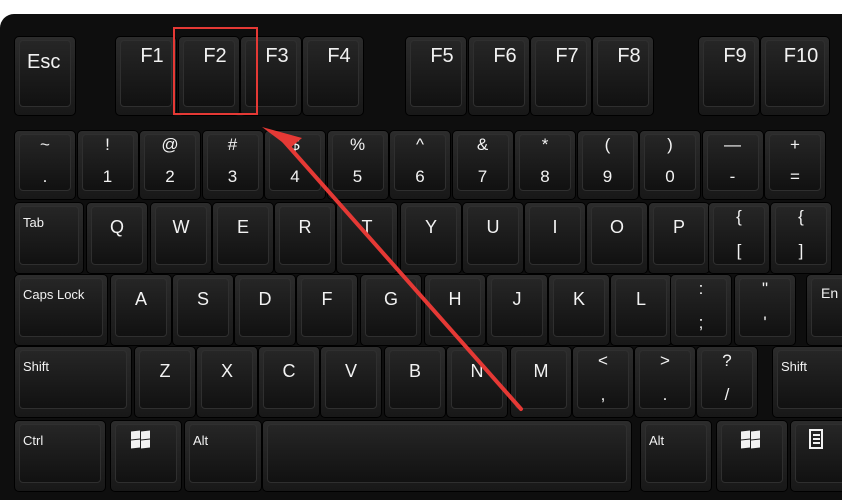 Image resolution: width=842 pixels, height=500 pixels. What do you see at coordinates (282, 137) in the screenshot?
I see `arrow-head` at bounding box center [282, 137].